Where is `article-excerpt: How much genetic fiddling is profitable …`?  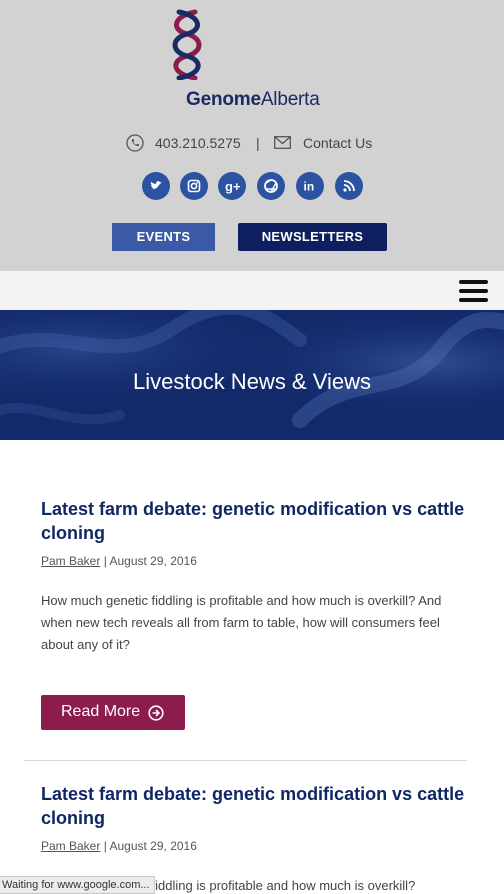
article-excerpt: How much genetic fiddling is profitable … is located at coordinates (241, 622).